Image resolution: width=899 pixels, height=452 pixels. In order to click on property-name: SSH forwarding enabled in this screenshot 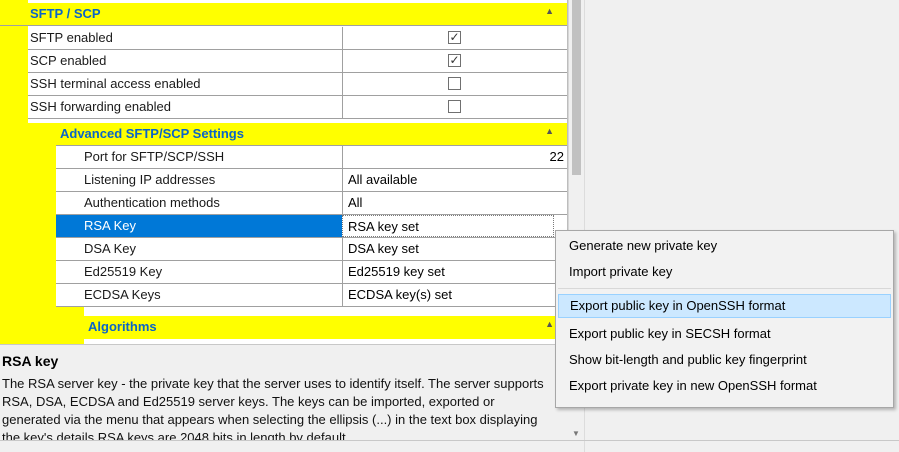, I will do `click(100, 106)`.